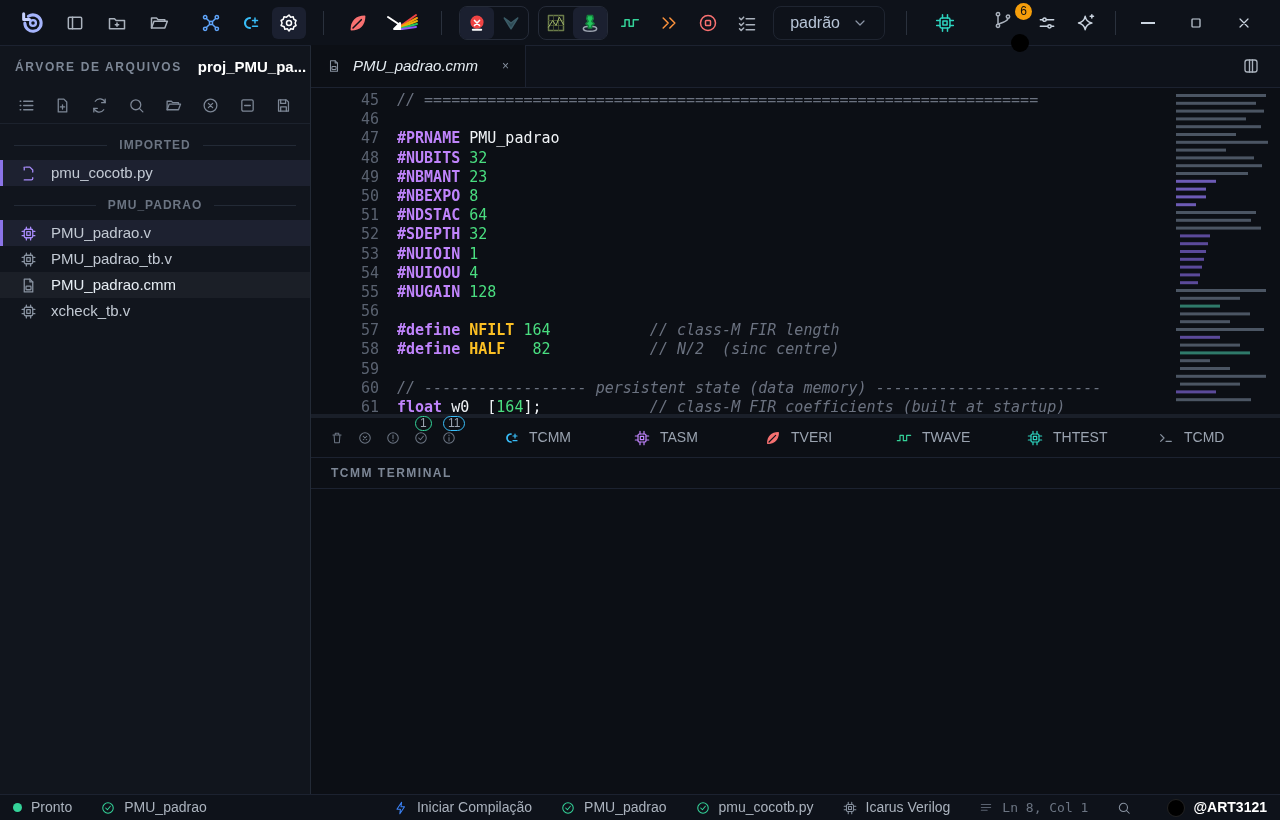  Describe the element at coordinates (1003, 19) in the screenshot. I see `branch-icon` at that location.